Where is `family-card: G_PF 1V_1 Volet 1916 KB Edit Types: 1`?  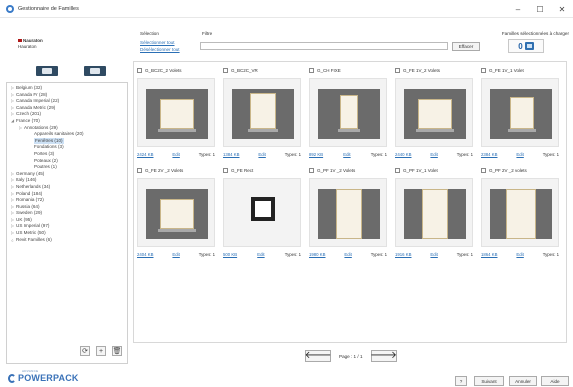 family-card: G_PF 1V_1 Volet 1916 KB Edit Types: 1 is located at coordinates (434, 217).